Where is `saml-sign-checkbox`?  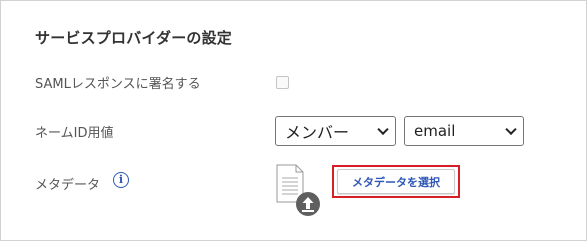
saml-sign-checkbox is located at coordinates (282, 82).